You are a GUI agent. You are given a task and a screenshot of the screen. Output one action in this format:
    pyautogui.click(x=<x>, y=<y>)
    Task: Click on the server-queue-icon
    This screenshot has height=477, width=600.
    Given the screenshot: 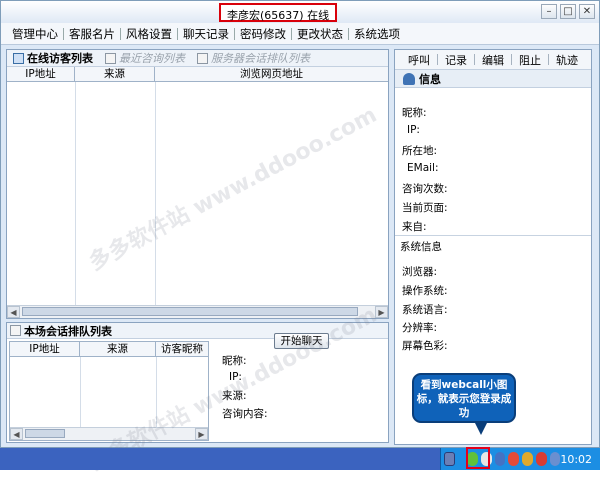 What is the action you would take?
    pyautogui.click(x=202, y=58)
    